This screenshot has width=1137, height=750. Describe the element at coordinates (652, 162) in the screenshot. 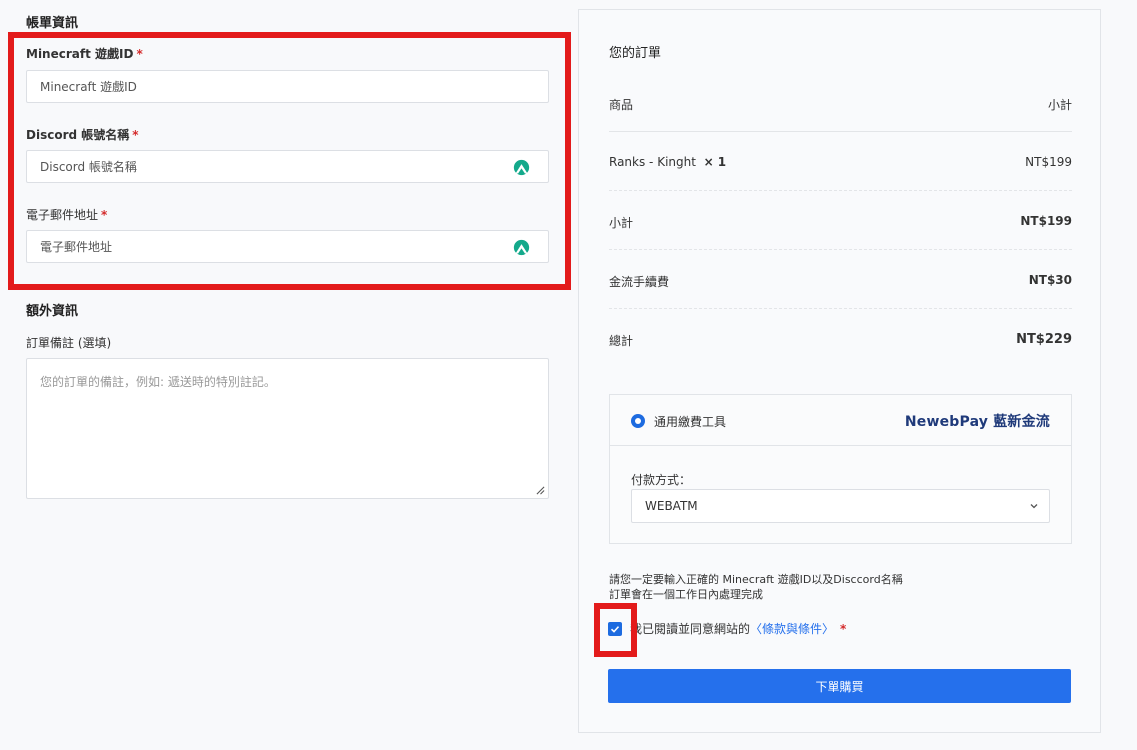

I see `item-name: Ranks - Kinght` at that location.